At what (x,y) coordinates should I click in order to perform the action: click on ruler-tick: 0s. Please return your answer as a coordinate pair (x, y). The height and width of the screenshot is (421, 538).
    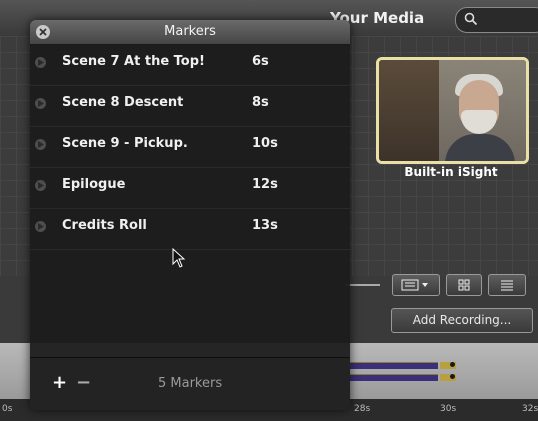
    Looking at the image, I should click on (7, 409).